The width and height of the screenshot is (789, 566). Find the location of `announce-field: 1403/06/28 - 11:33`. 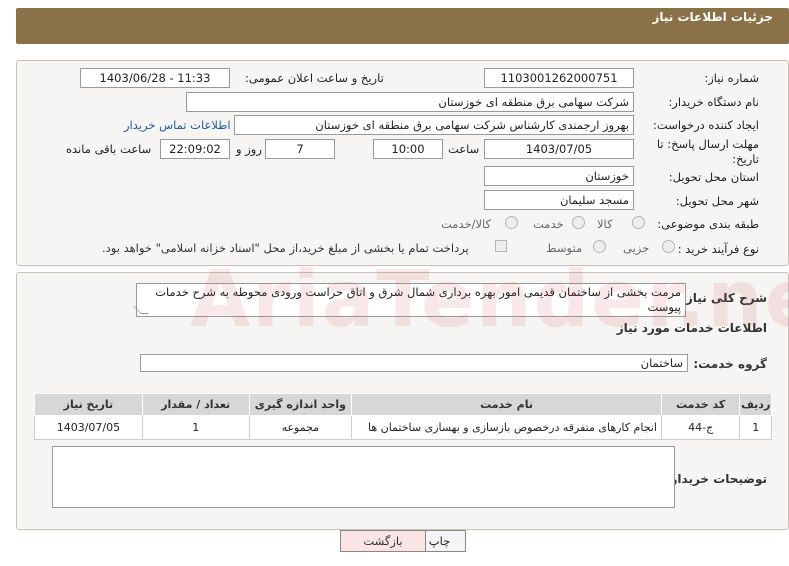

announce-field: 1403/06/28 - 11:33 is located at coordinates (155, 78).